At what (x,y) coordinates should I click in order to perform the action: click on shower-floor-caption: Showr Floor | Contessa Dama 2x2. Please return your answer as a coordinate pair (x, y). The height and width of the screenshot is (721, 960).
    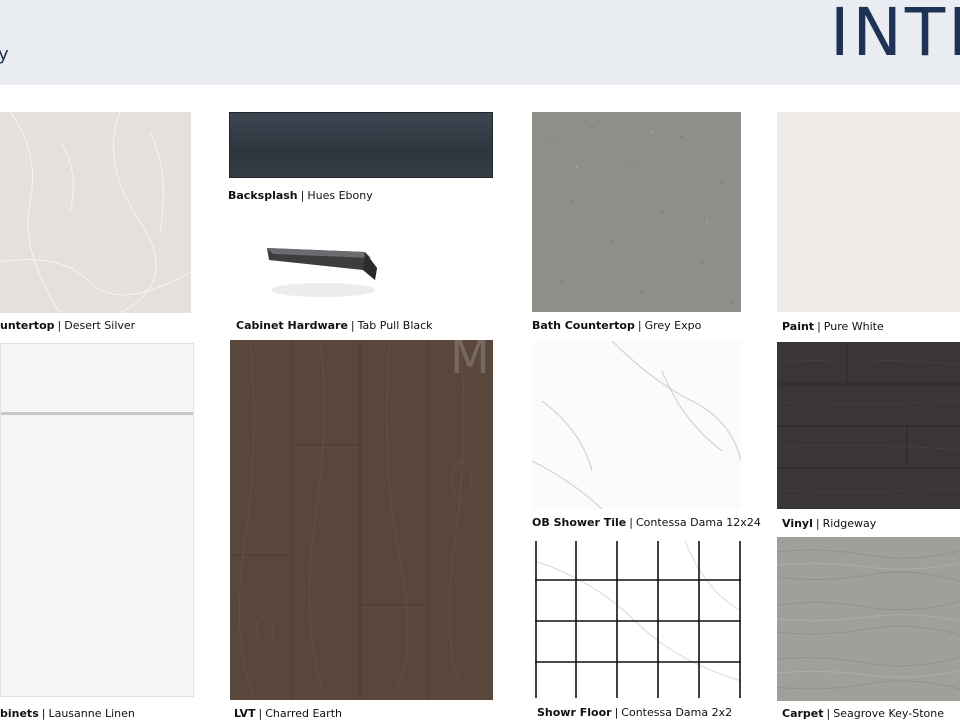
    Looking at the image, I should click on (635, 712).